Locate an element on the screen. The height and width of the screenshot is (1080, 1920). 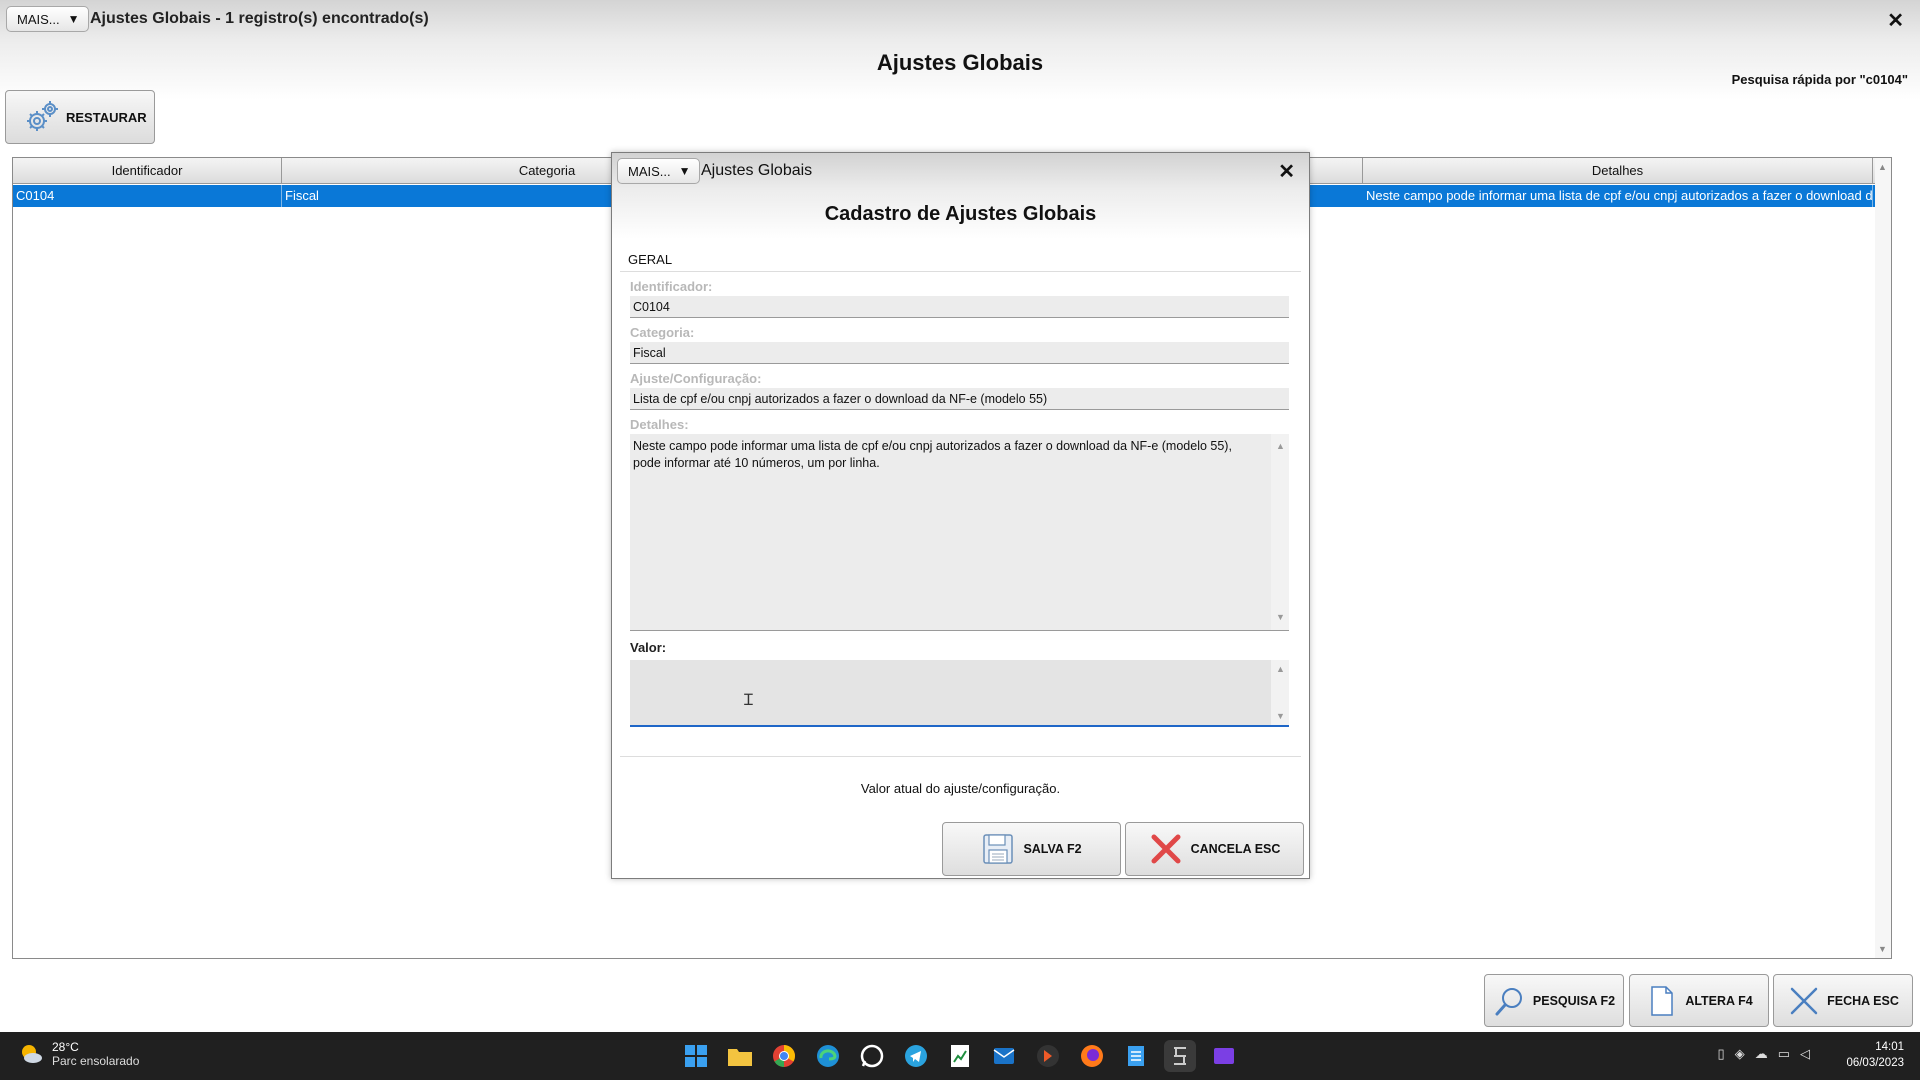
taskbar-apps is located at coordinates (960, 1056).